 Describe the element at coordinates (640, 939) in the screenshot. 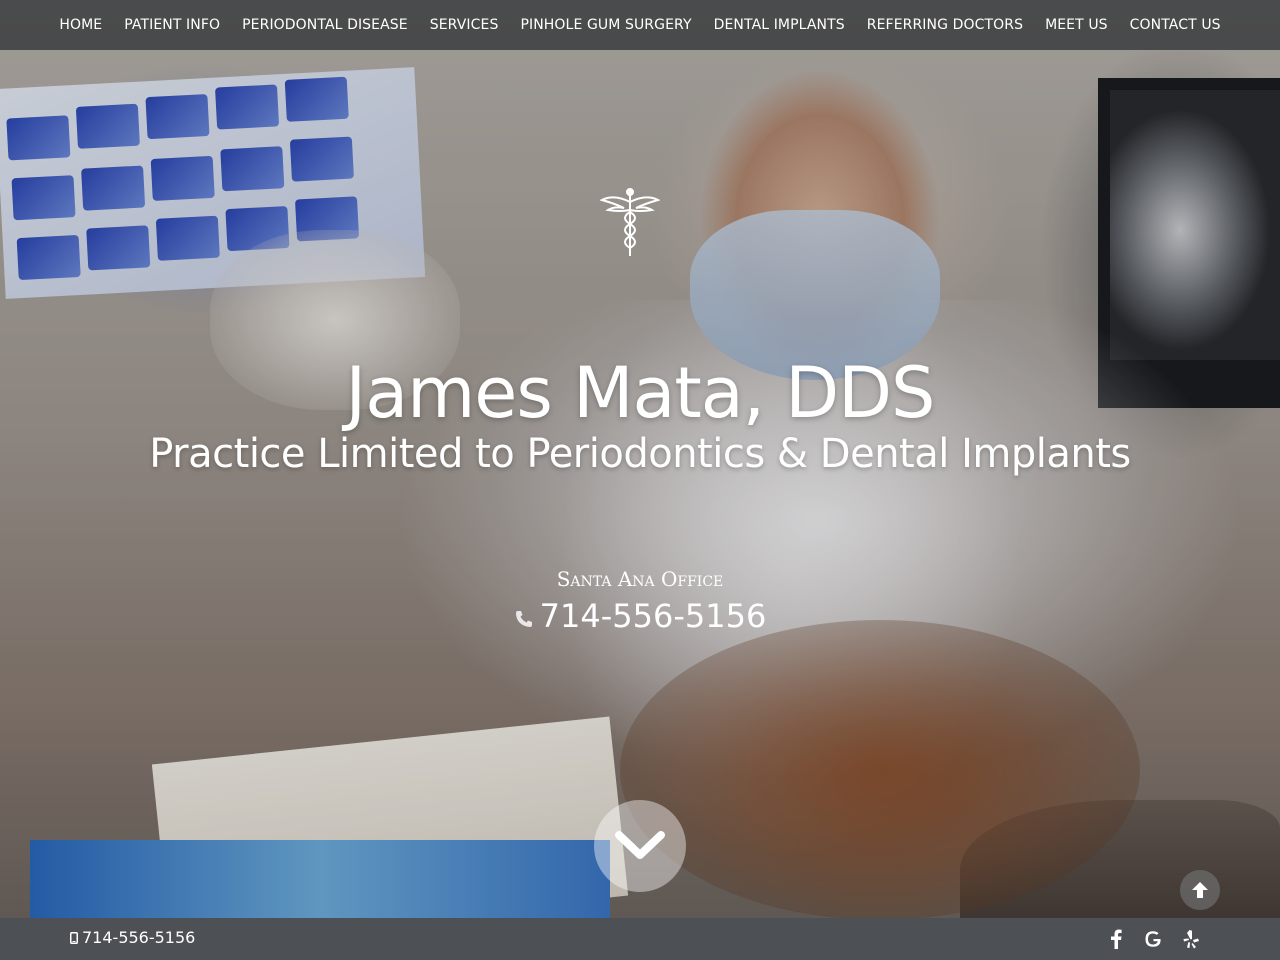

I see `footer-bar: 714-556-5156` at that location.